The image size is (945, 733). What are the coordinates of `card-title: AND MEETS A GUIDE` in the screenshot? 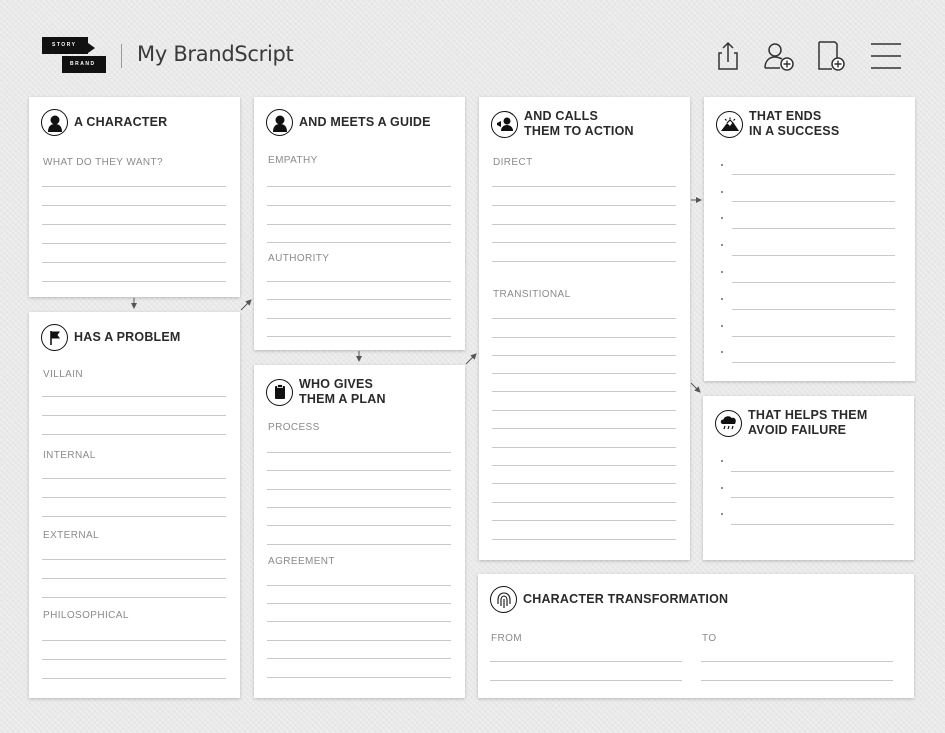 It's located at (365, 122).